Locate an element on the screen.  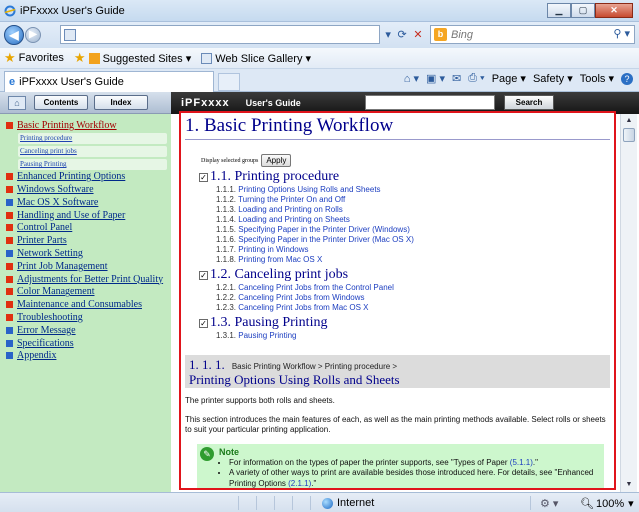
subsection-link: Canceling Print Jobs from Mac OS X is located at coordinates (303, 307).